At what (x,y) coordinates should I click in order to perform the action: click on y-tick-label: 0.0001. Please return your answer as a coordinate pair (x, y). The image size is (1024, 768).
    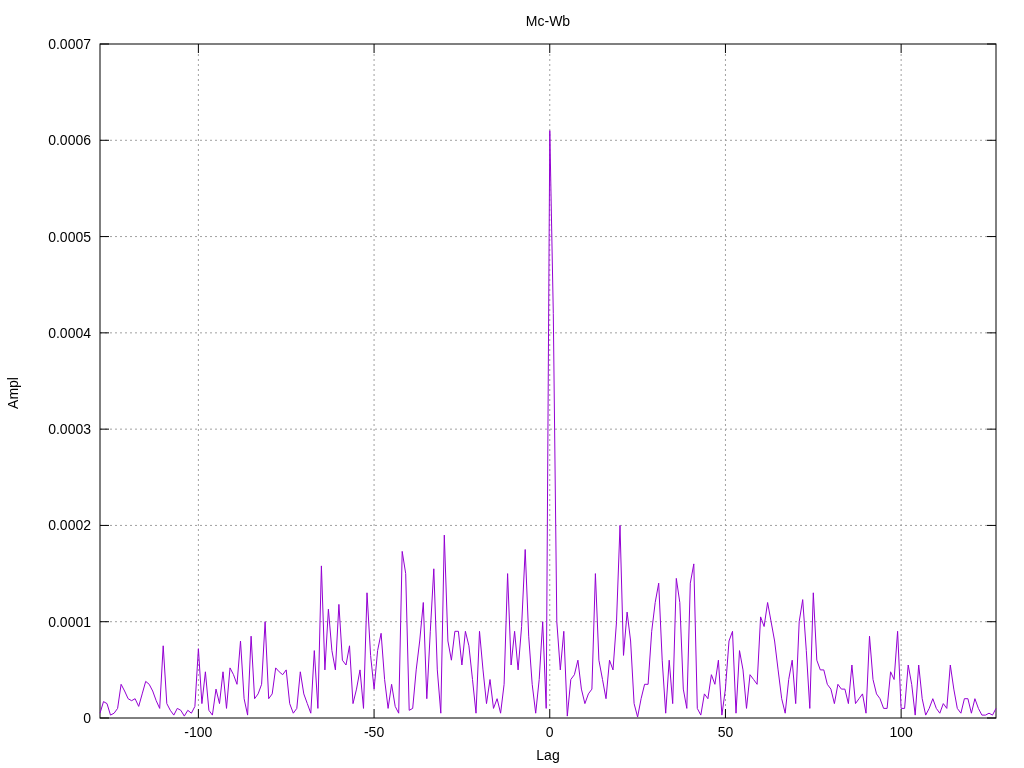
    Looking at the image, I should click on (69, 621).